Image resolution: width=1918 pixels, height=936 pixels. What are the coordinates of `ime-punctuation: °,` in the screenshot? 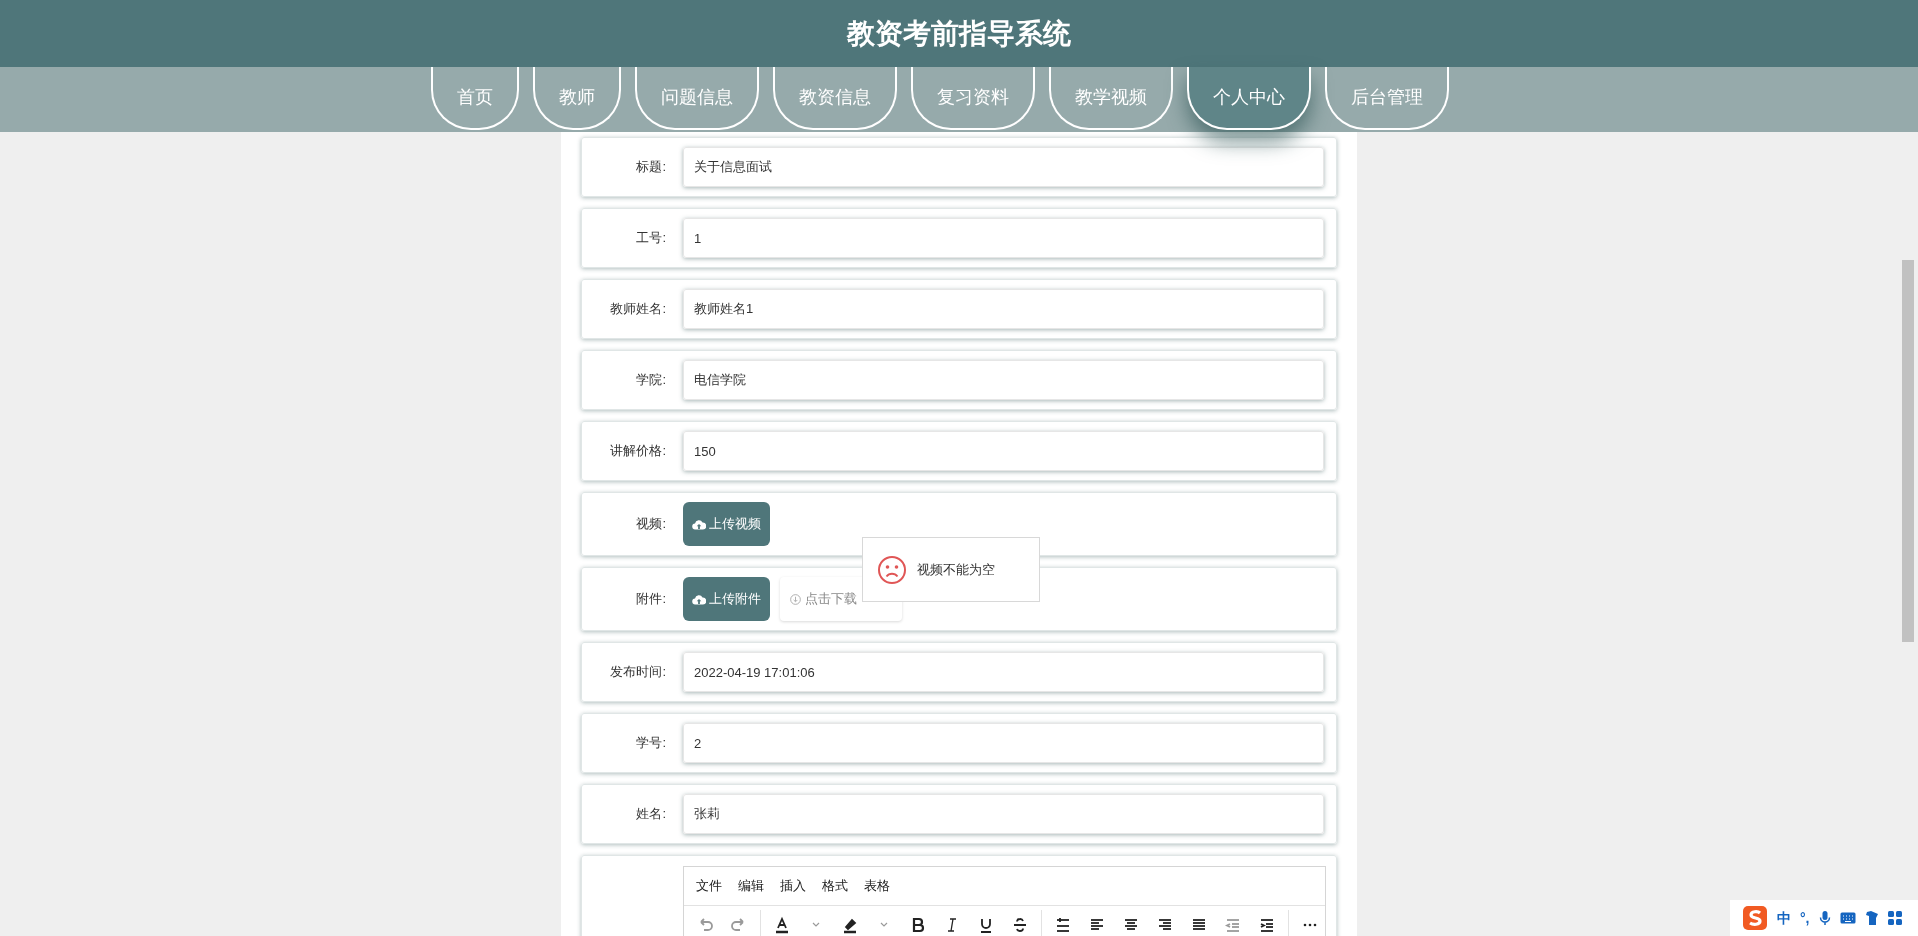 It's located at (1805, 918).